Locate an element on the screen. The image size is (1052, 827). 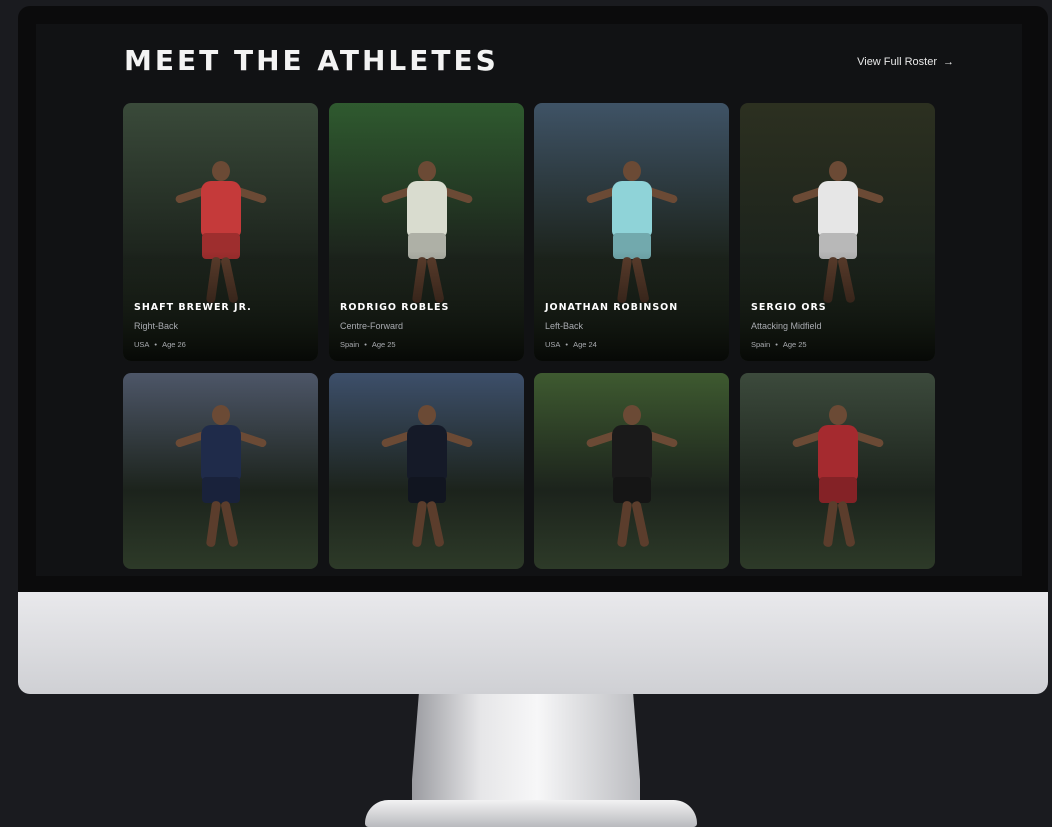
view-full-roster-label: View Full Roster is located at coordinates (897, 62).